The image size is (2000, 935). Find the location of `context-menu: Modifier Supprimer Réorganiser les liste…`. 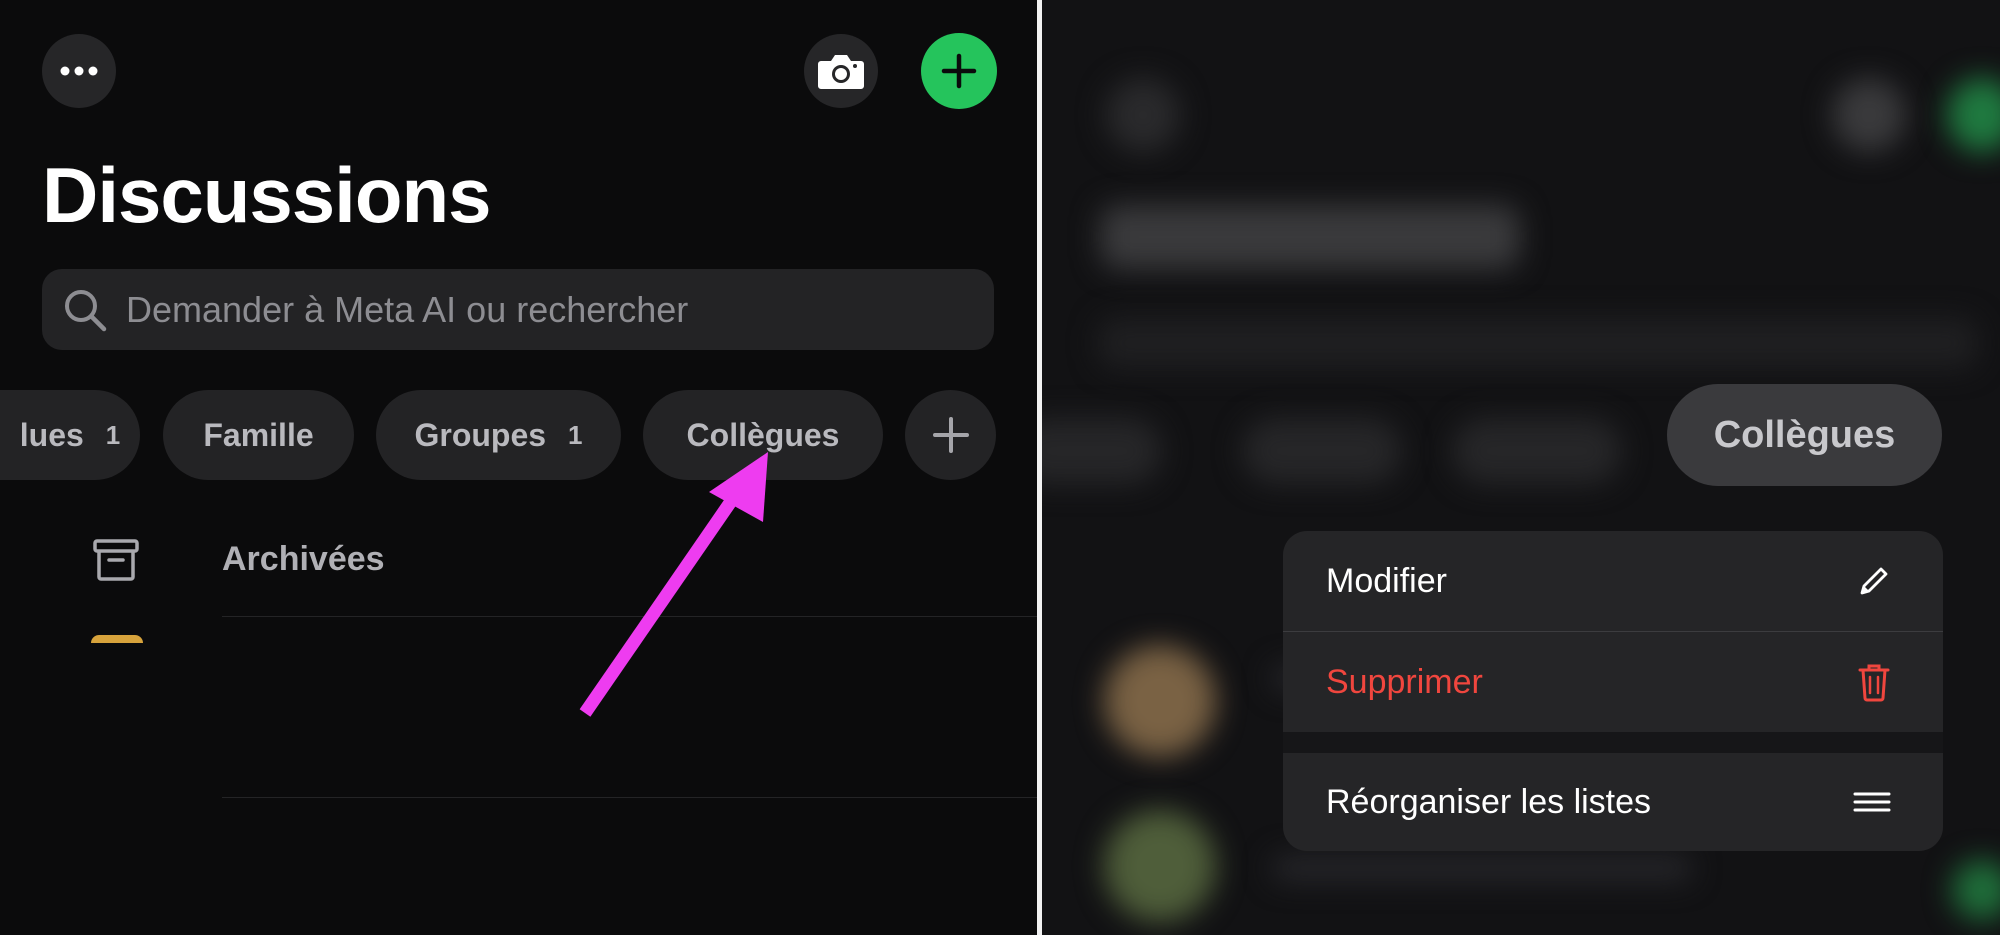

context-menu: Modifier Supprimer Réorganiser les liste… is located at coordinates (1613, 691).